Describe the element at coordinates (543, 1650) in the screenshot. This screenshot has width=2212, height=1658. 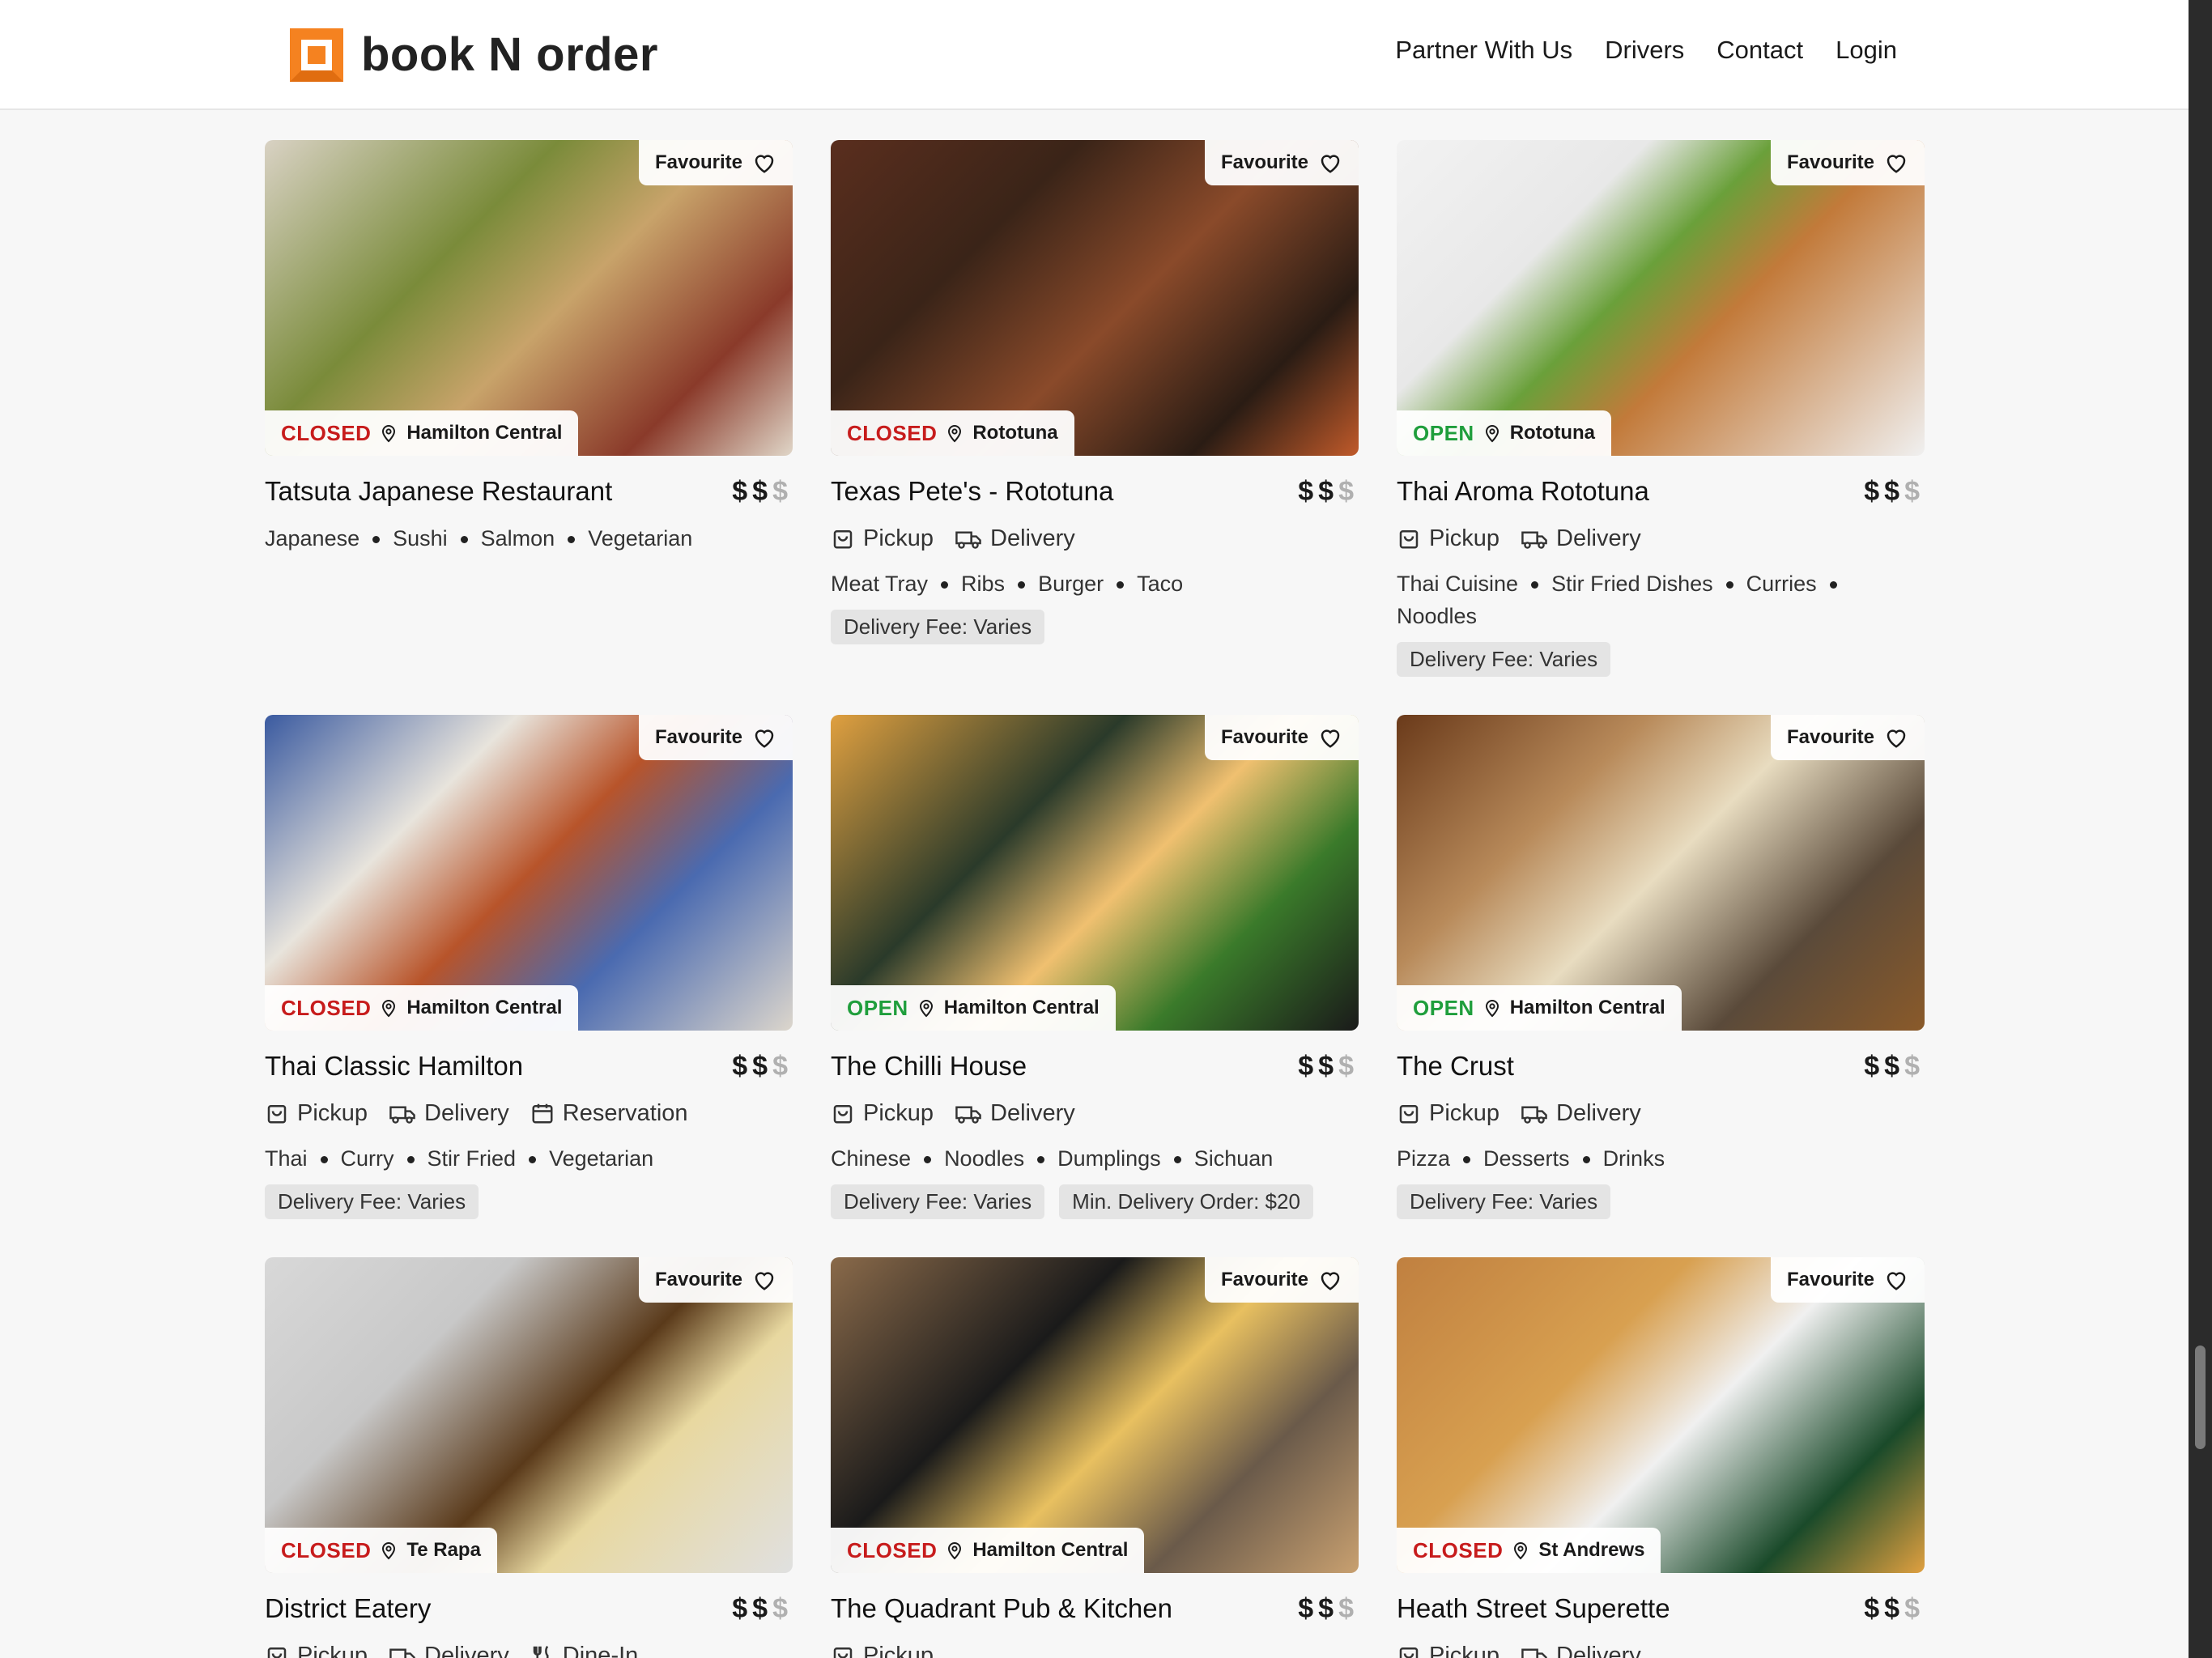
I see `dine-in-icon` at that location.